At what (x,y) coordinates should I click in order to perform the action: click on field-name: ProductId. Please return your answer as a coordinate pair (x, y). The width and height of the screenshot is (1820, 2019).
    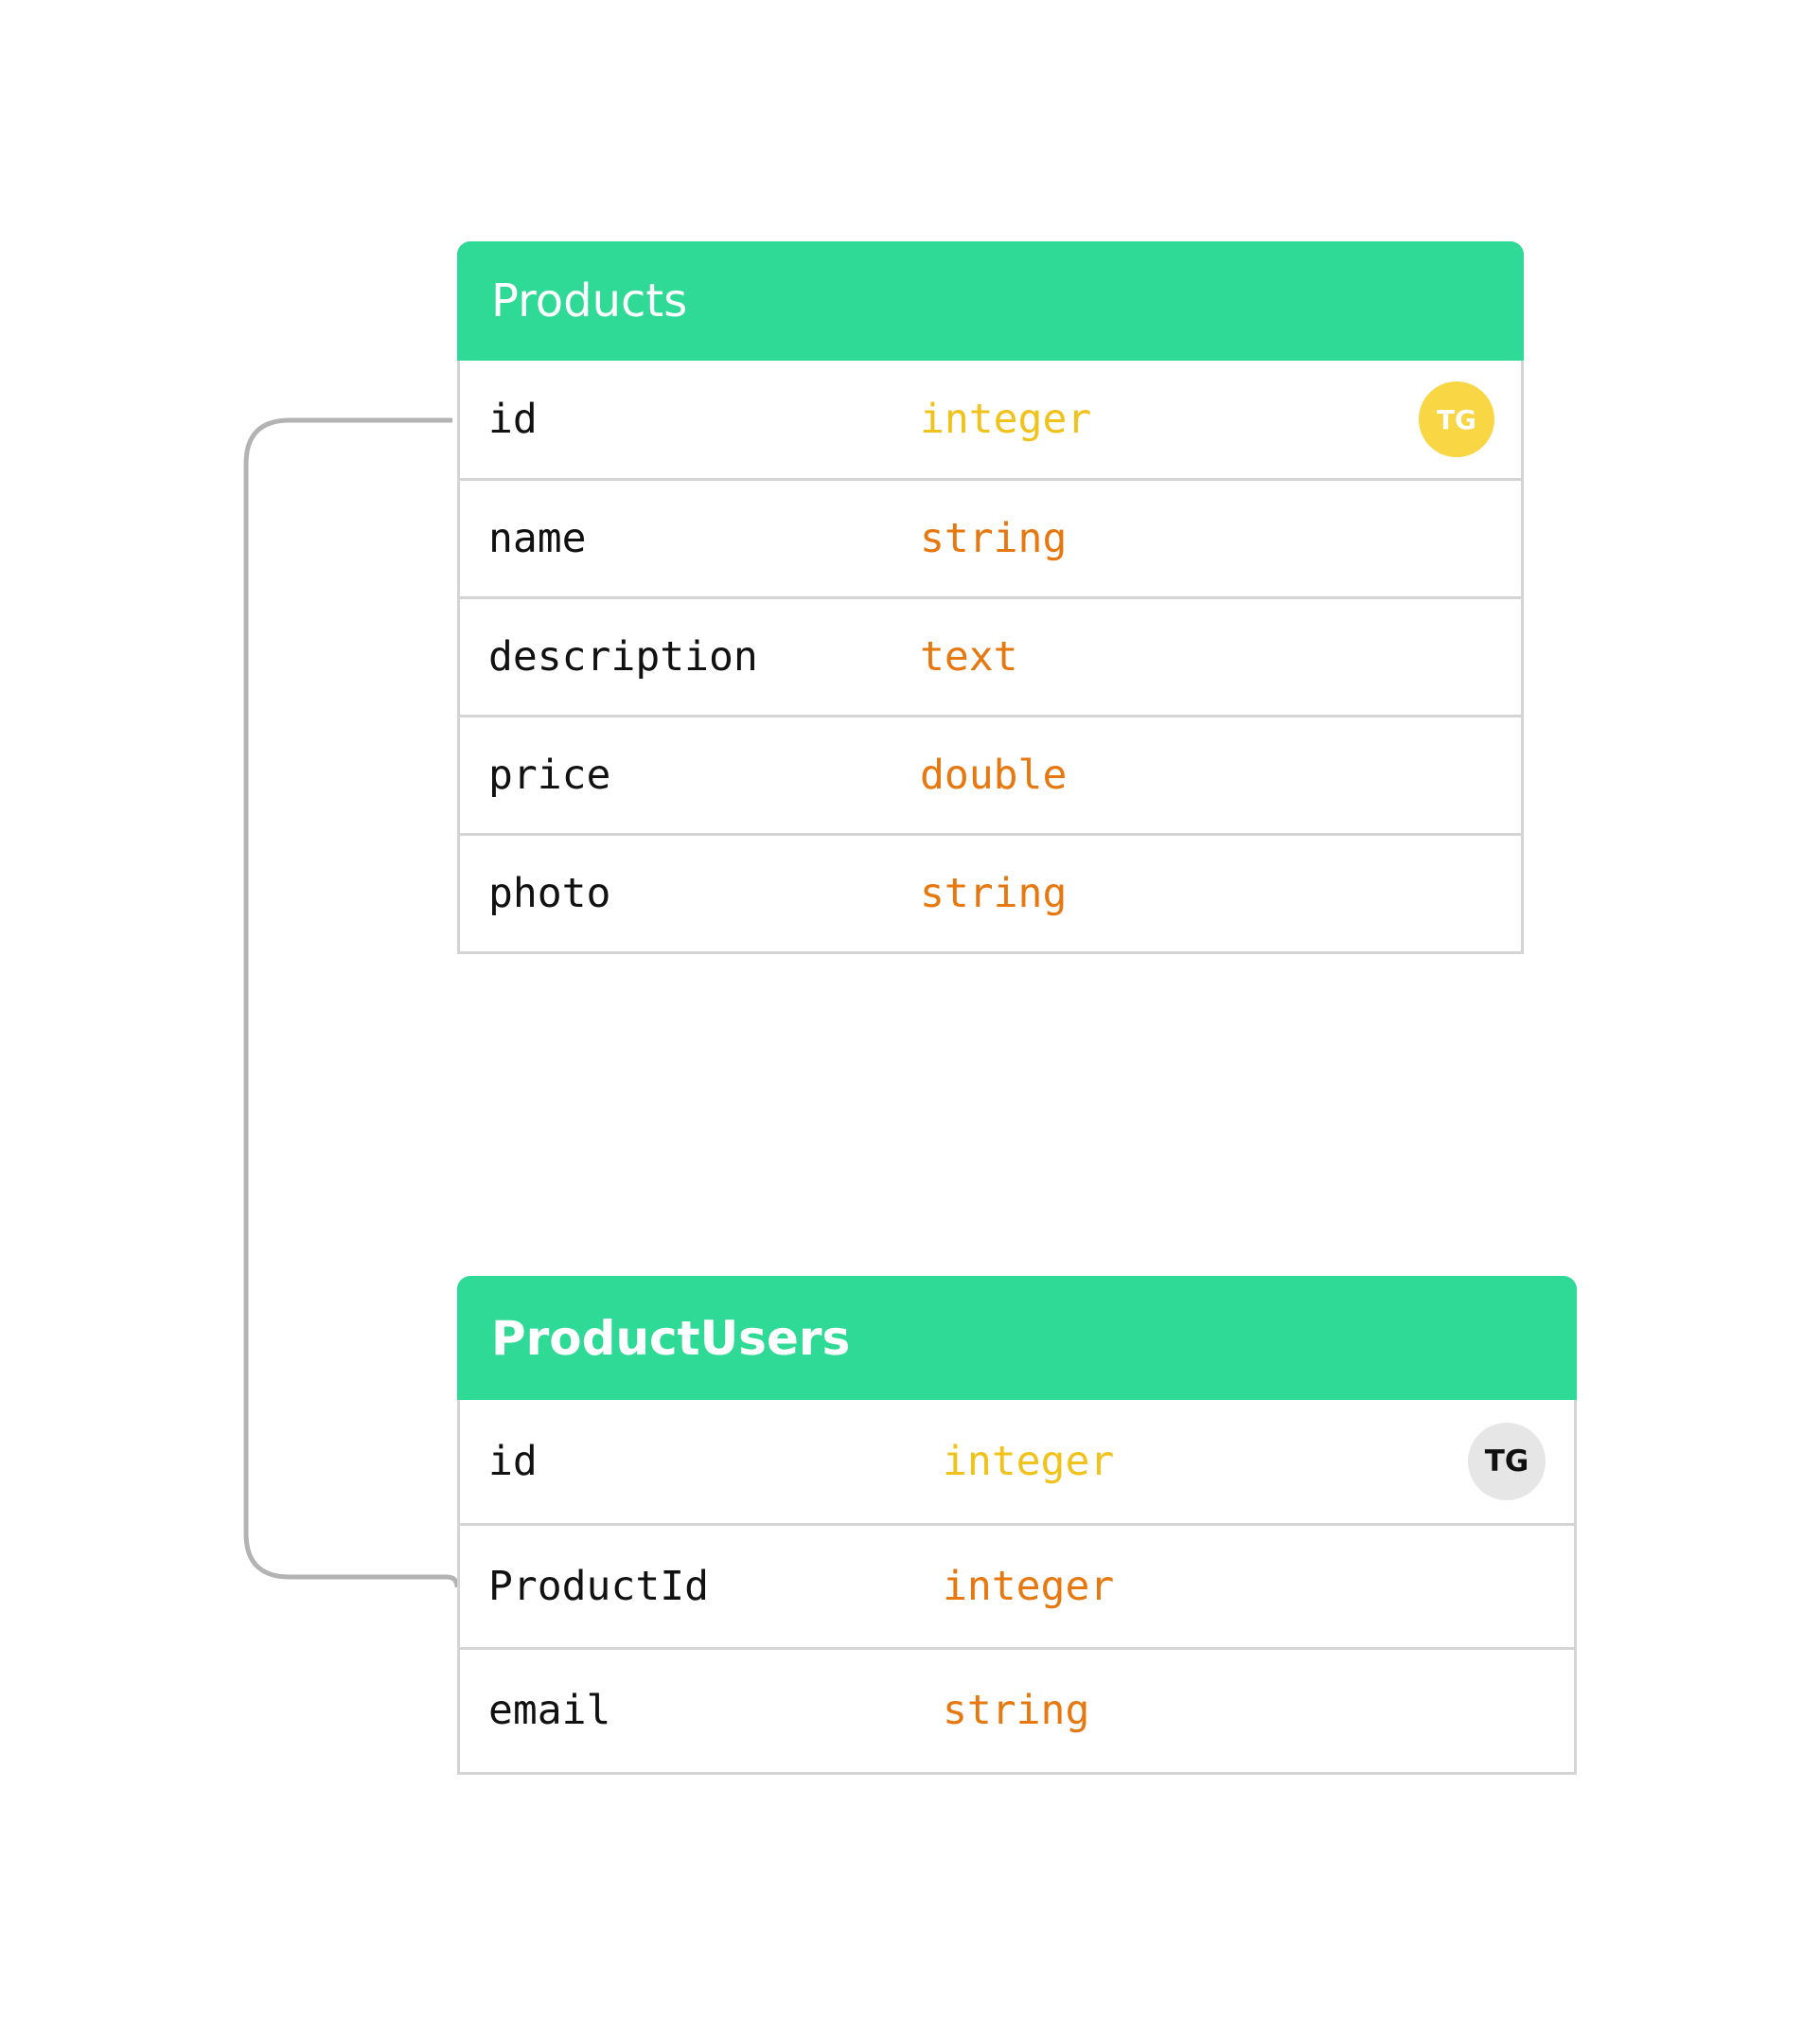
    Looking at the image, I should click on (598, 1586).